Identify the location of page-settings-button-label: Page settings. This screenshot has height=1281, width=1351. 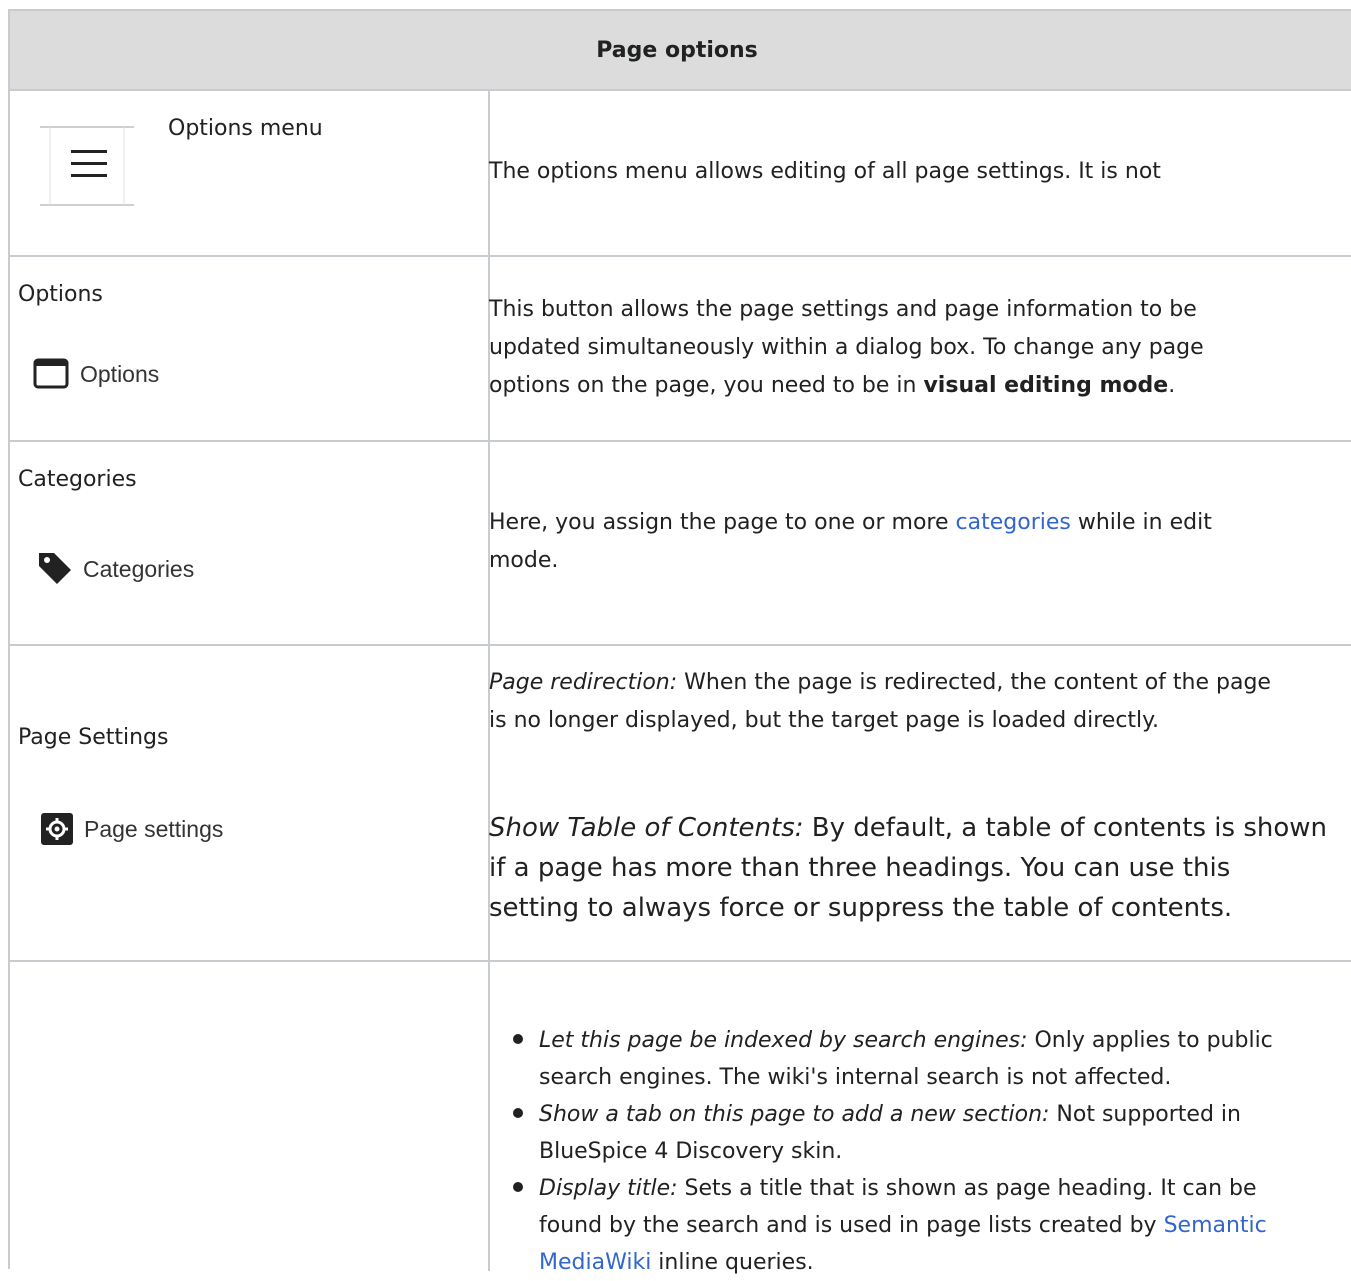
(154, 829).